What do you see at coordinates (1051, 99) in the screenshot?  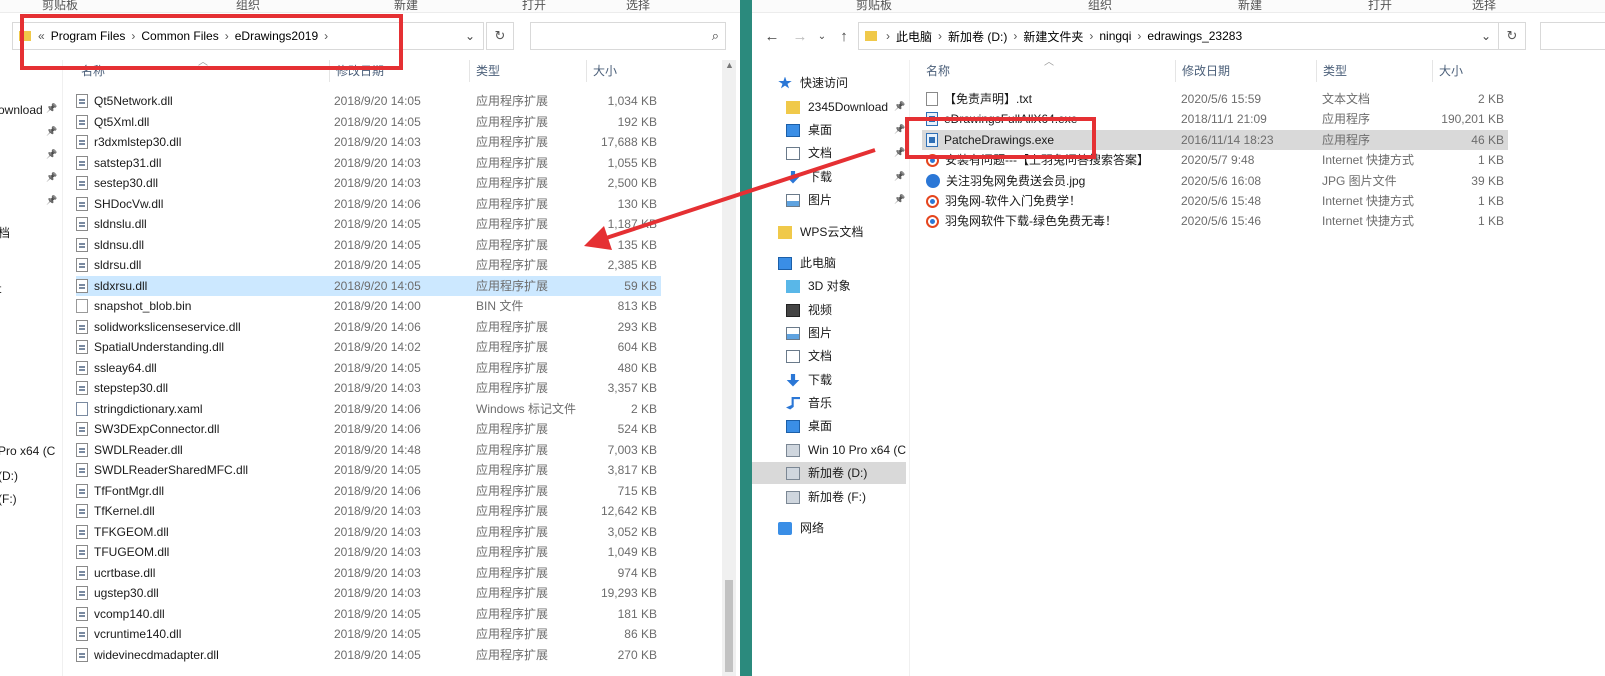 I see `file-name-cell: 【免责声明】.txt` at bounding box center [1051, 99].